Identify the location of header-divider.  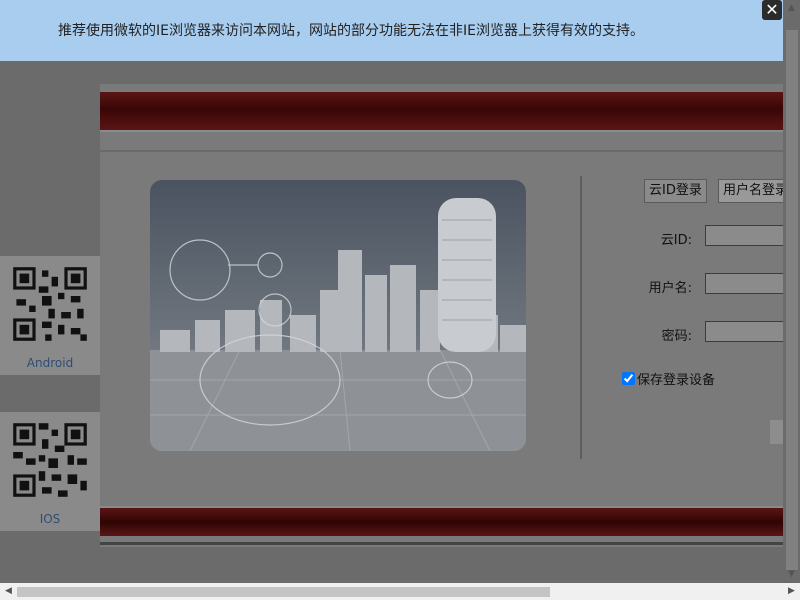
(450, 151).